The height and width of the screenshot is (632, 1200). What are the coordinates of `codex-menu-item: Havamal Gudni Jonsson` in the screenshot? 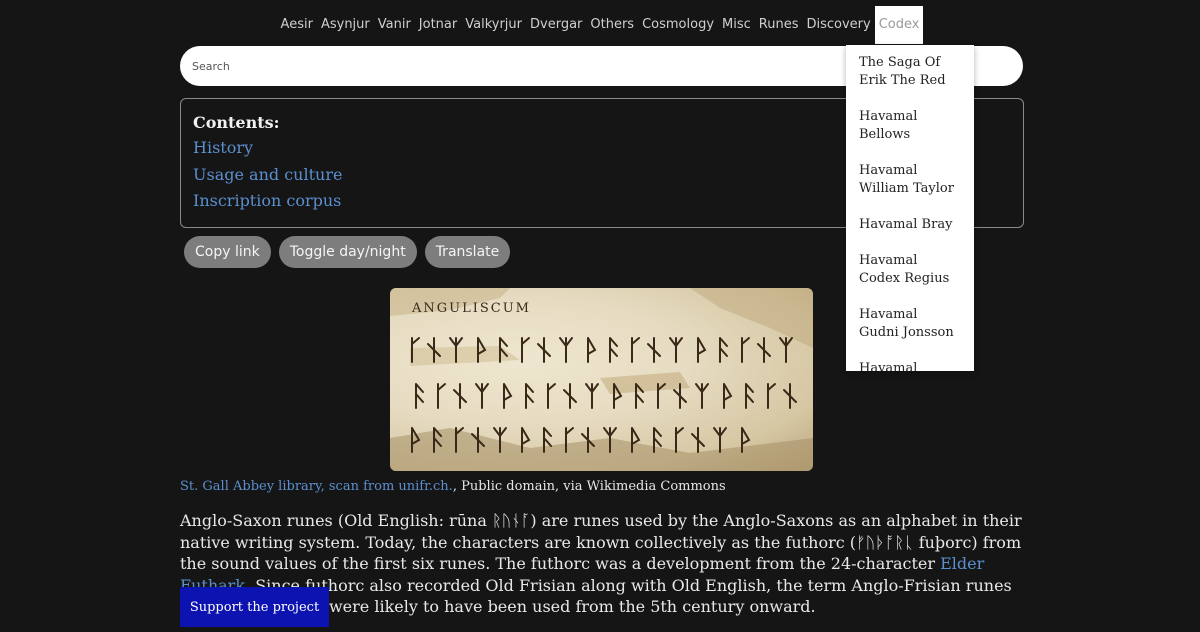 It's located at (910, 324).